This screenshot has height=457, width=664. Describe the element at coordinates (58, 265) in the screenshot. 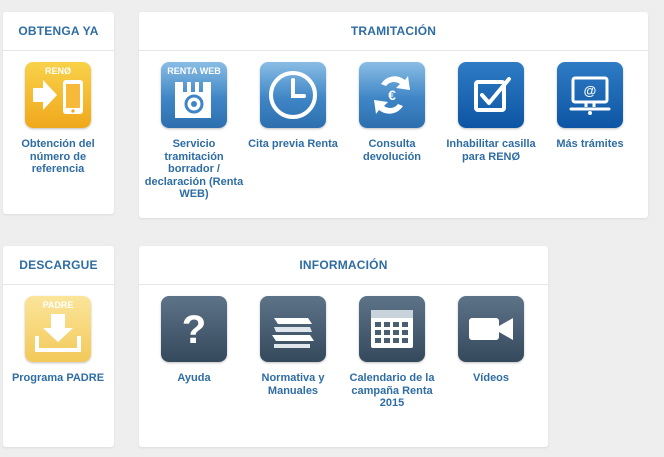

I see `descargue-title: DESCARGUE` at that location.